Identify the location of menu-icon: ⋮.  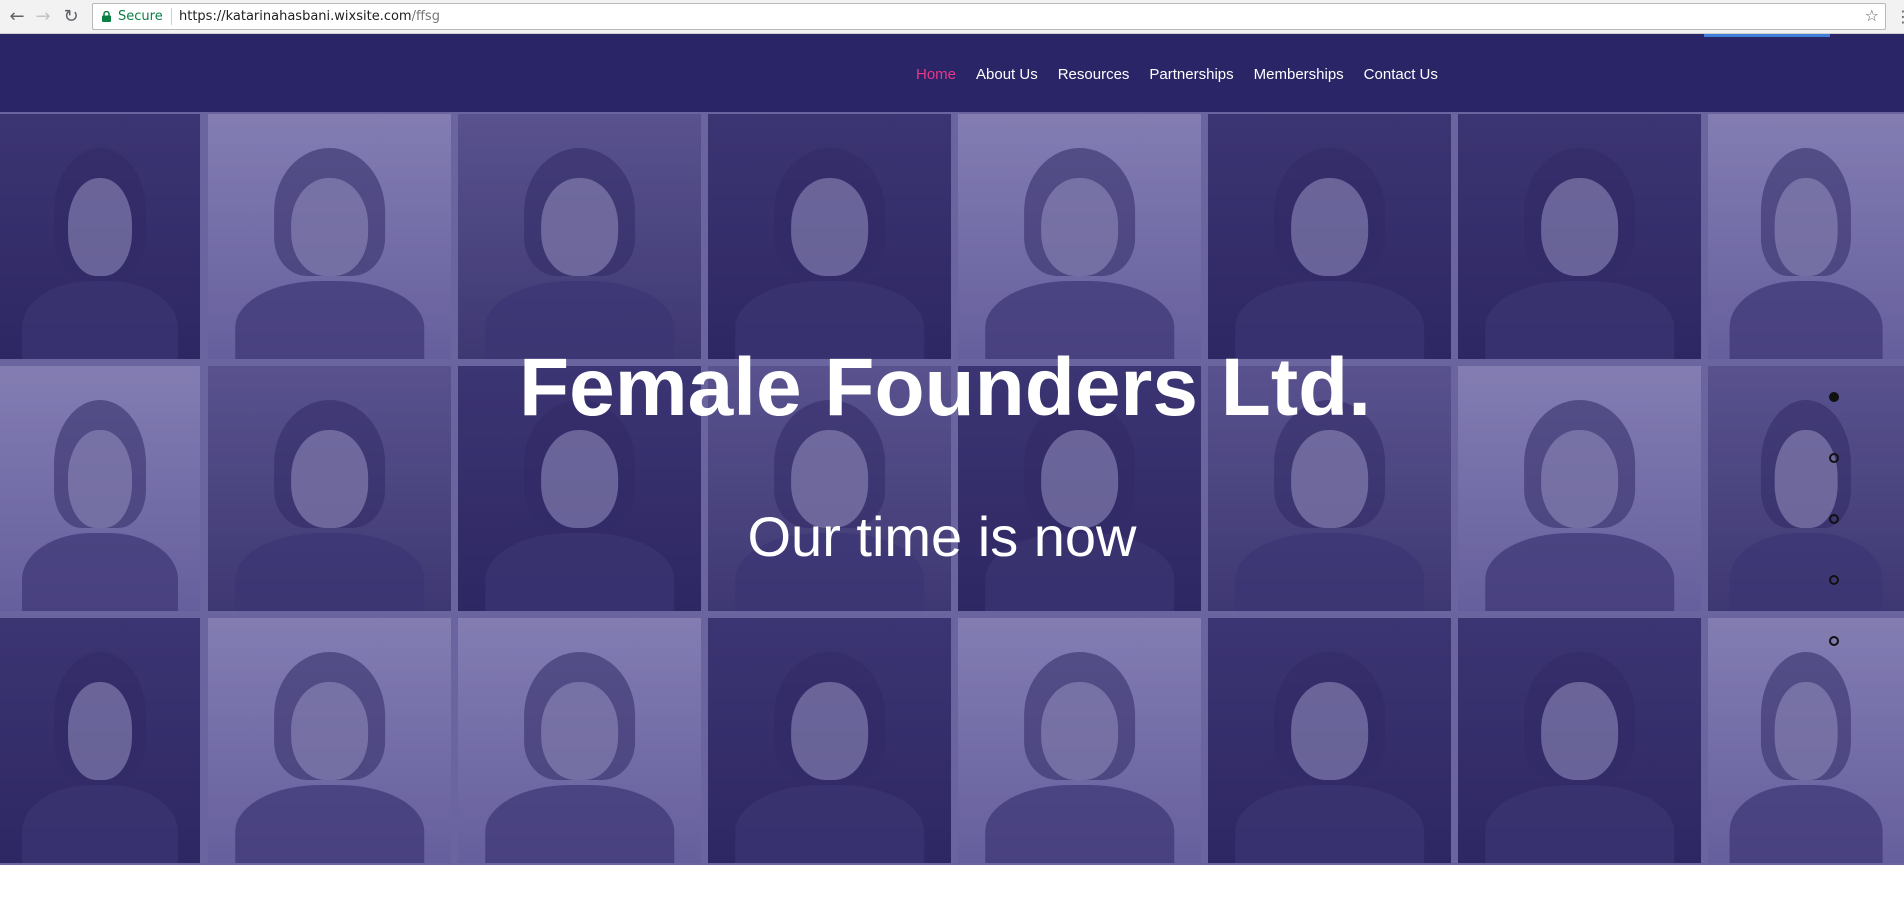
(1899, 16).